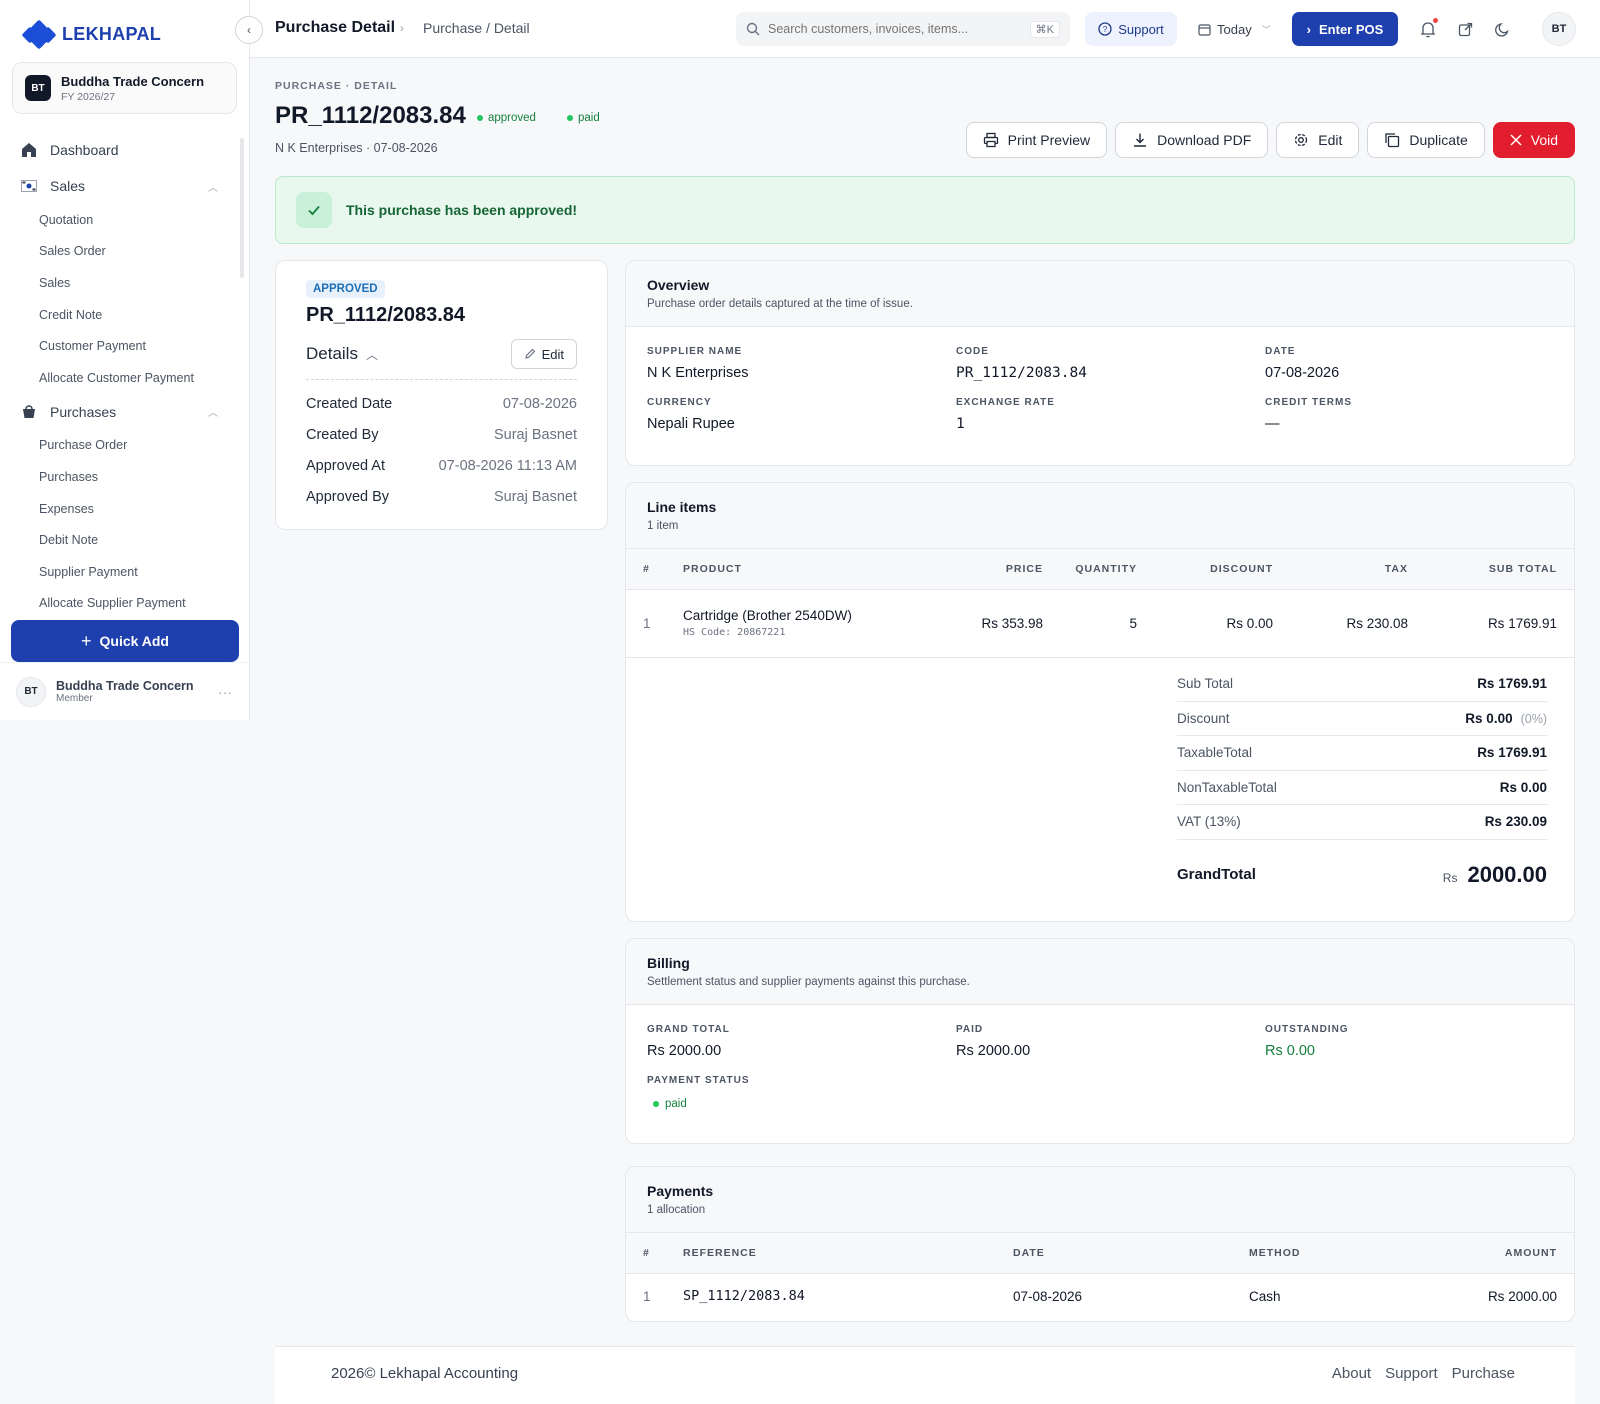 This screenshot has width=1600, height=1404. Describe the element at coordinates (529, 353) in the screenshot. I see `pencil-icon` at that location.